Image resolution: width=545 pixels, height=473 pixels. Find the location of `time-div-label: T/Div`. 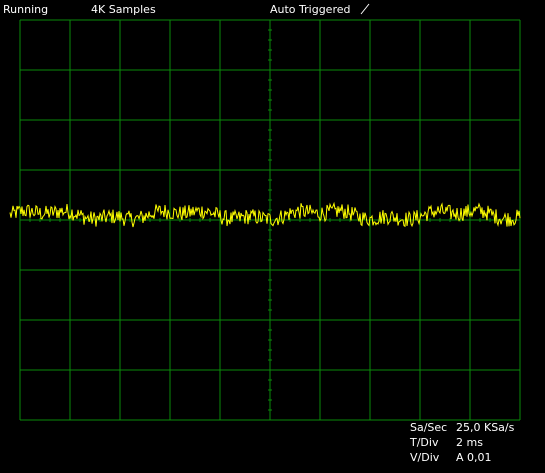

time-div-label: T/Div is located at coordinates (424, 442).